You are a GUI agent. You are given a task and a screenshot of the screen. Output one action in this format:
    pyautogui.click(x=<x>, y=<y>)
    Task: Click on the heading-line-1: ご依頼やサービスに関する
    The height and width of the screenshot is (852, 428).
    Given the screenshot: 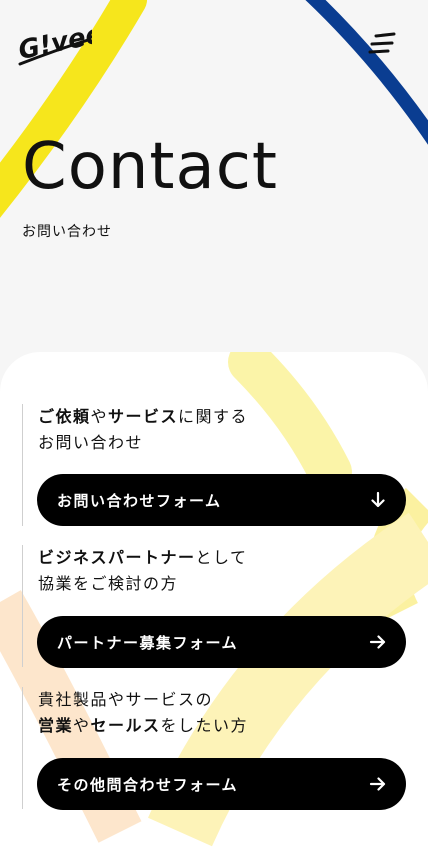 What is the action you would take?
    pyautogui.click(x=143, y=416)
    